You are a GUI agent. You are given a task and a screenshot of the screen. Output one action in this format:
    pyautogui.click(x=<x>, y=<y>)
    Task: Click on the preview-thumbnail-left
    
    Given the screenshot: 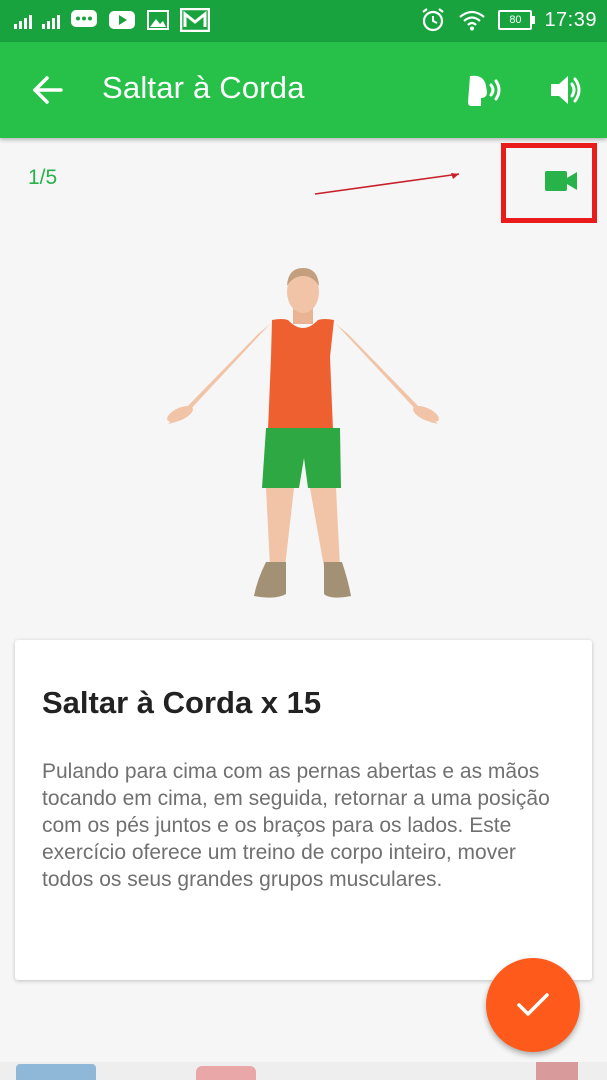 What is the action you would take?
    pyautogui.click(x=56, y=1072)
    